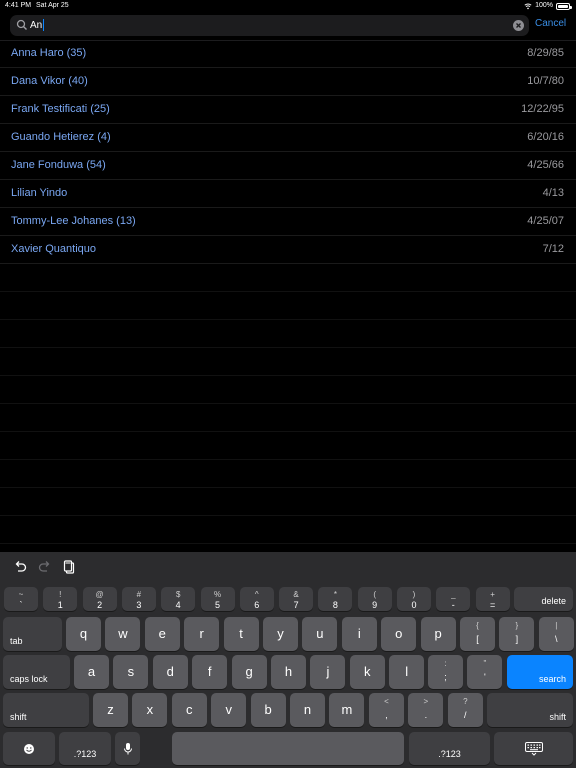 Image resolution: width=576 pixels, height=768 pixels. I want to click on key-letter: w, so click(123, 633).